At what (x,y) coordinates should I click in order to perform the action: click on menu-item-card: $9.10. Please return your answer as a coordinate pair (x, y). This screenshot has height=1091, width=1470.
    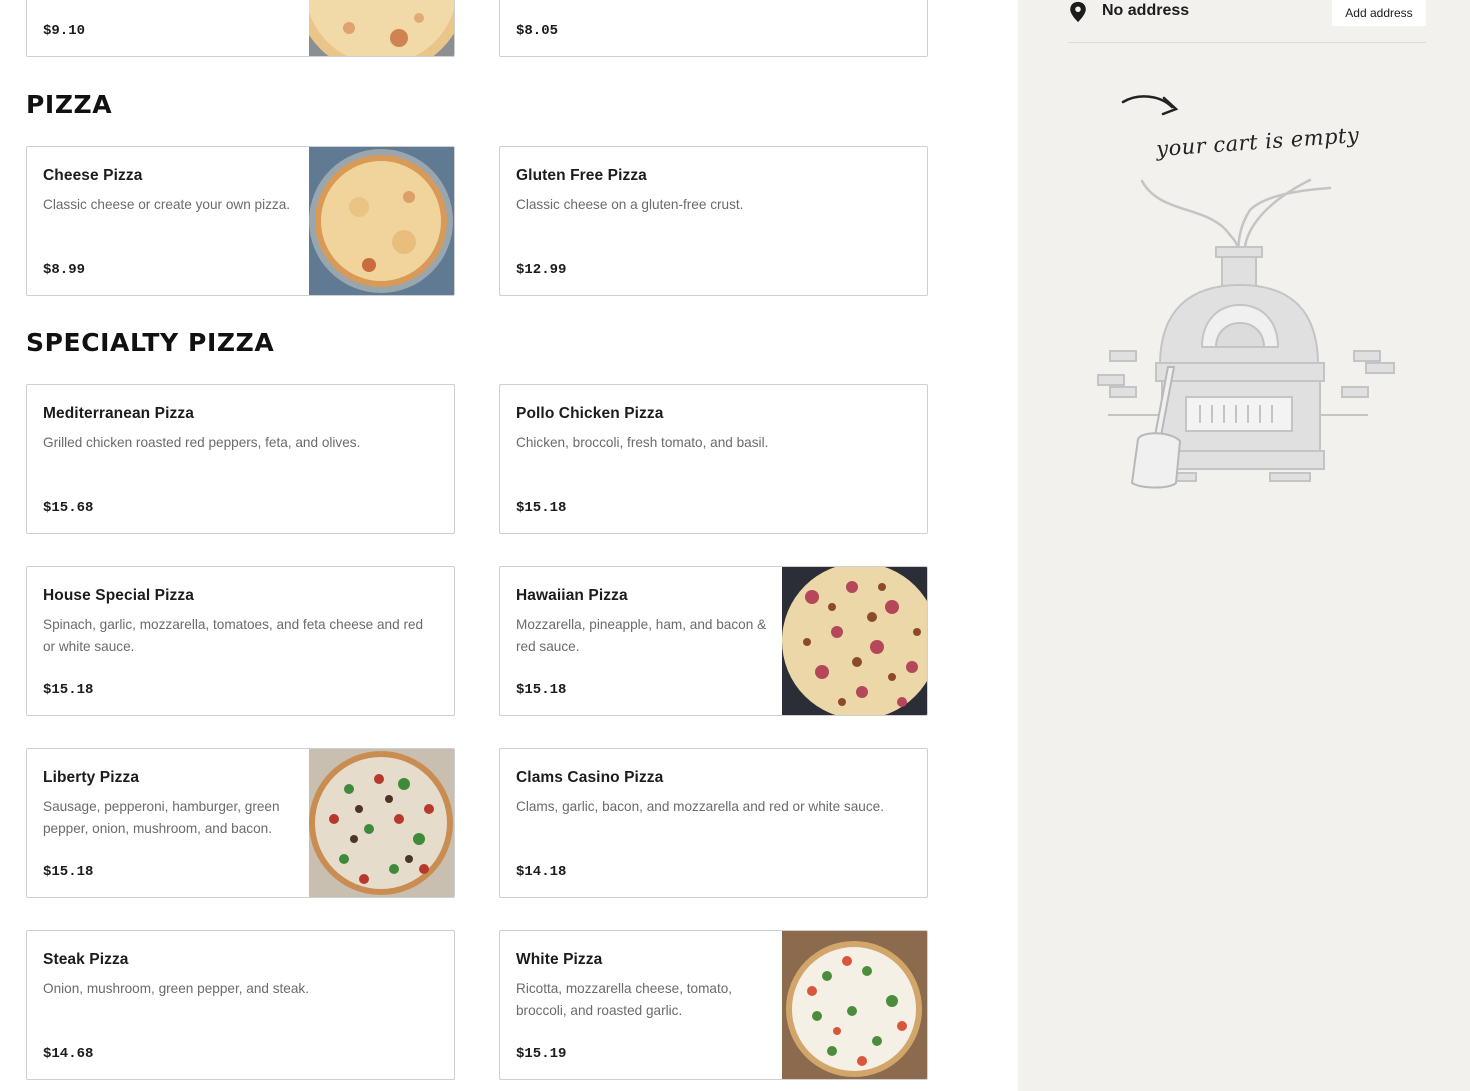
    Looking at the image, I should click on (240, 28).